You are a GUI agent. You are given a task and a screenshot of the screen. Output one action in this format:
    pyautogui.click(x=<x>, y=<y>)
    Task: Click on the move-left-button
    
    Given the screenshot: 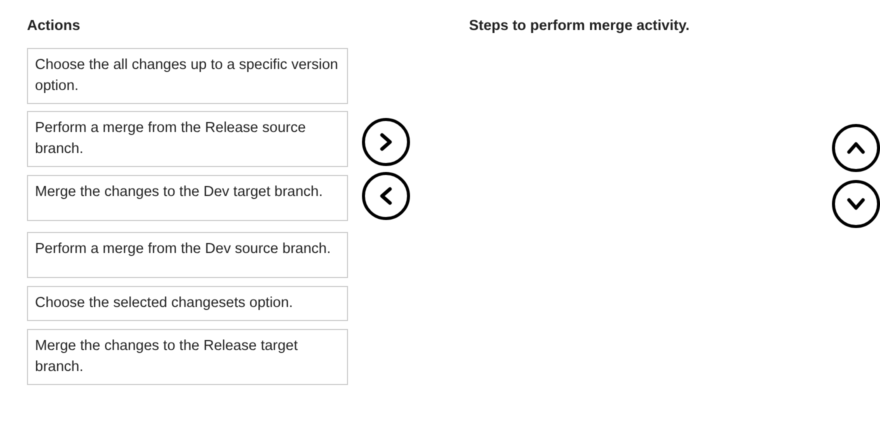 What is the action you would take?
    pyautogui.click(x=386, y=196)
    